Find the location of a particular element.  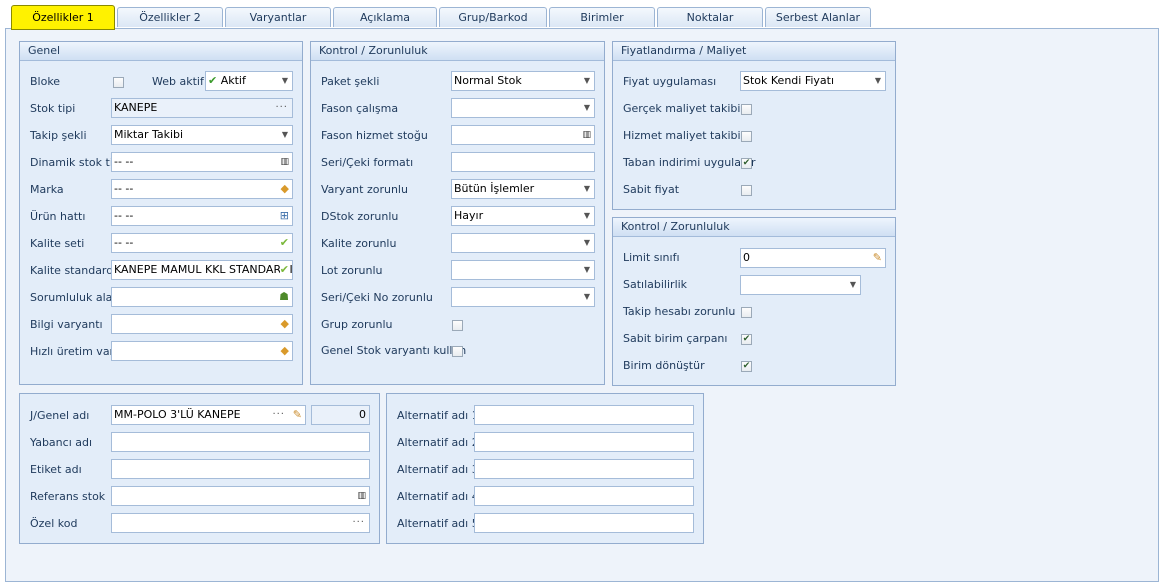

bloke-checkbox is located at coordinates (118, 82).